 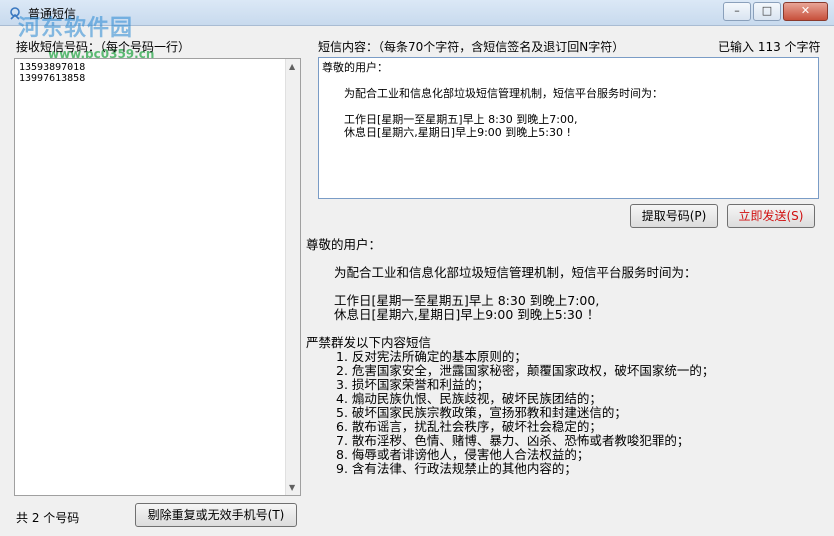 What do you see at coordinates (463, 454) in the screenshot?
I see `ban-item: 8. 侮辱或者诽谤他人，侵害他人合法权益的；` at bounding box center [463, 454].